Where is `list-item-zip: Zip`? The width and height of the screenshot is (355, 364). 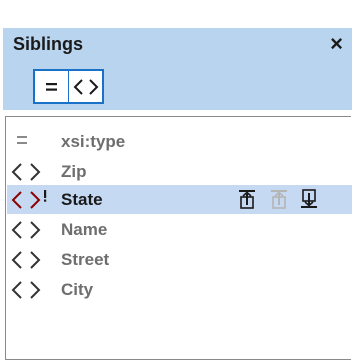 list-item-zip: Zip is located at coordinates (179, 171).